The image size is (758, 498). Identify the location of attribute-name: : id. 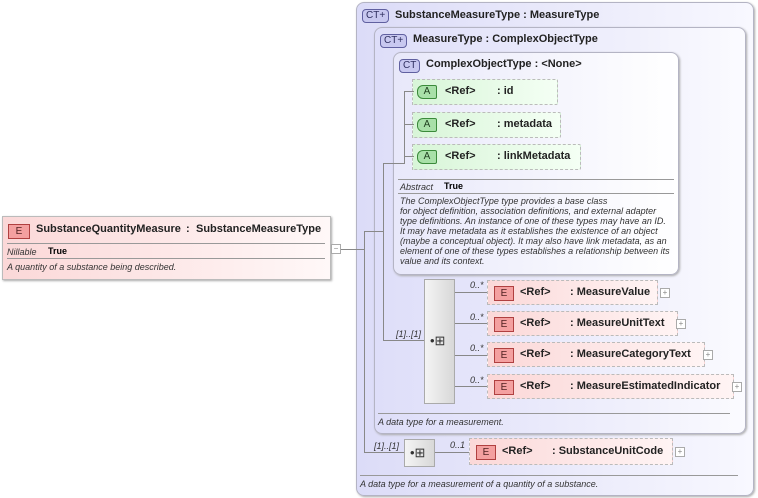
(505, 91).